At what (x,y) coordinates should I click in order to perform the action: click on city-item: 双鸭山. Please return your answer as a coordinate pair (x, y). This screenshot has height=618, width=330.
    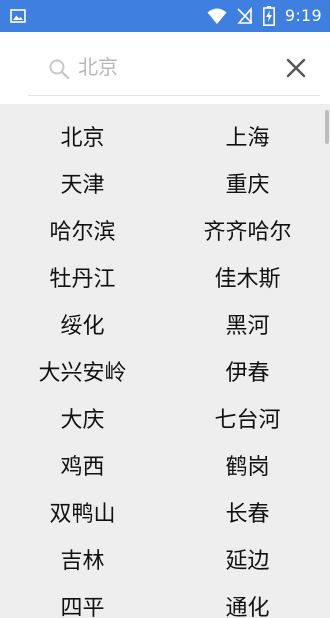
    Looking at the image, I should click on (82, 511).